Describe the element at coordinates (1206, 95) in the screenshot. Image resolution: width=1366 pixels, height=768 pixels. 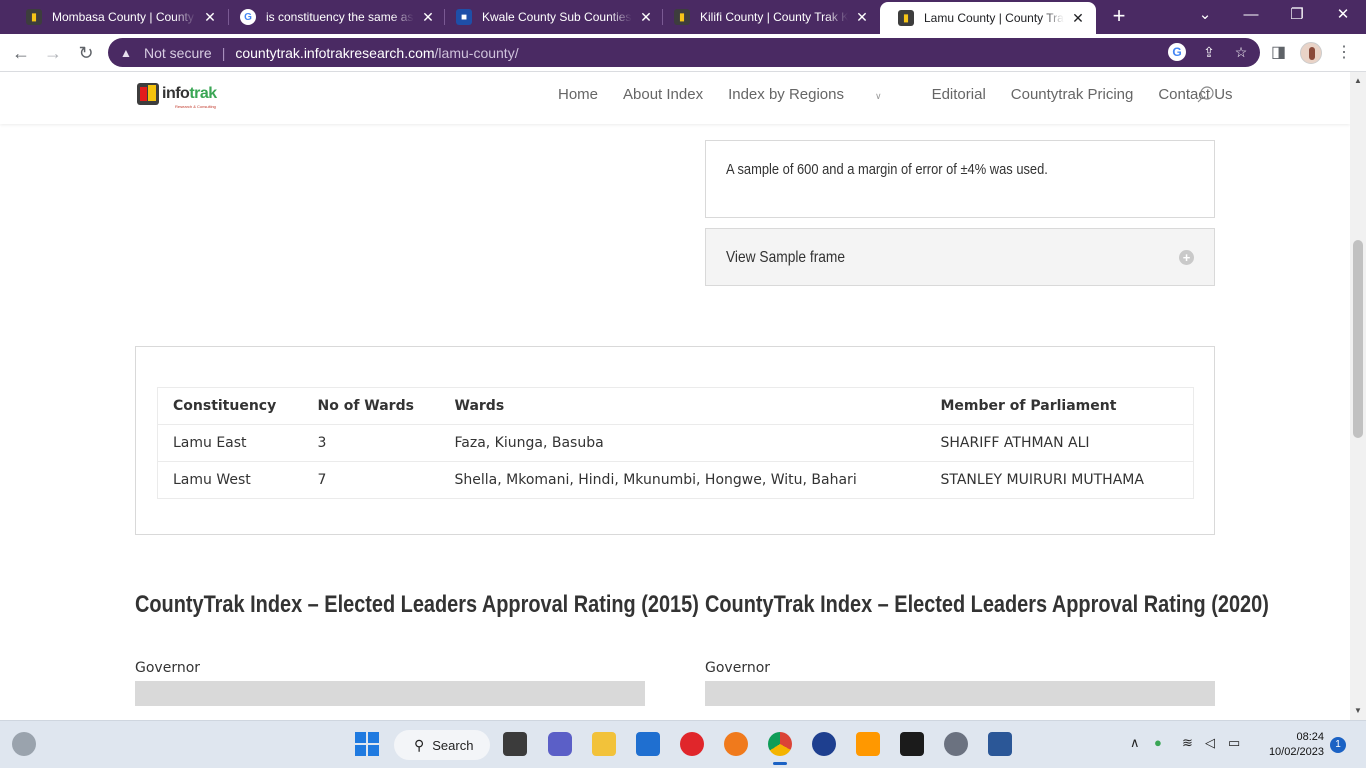
I see `search-icon` at that location.